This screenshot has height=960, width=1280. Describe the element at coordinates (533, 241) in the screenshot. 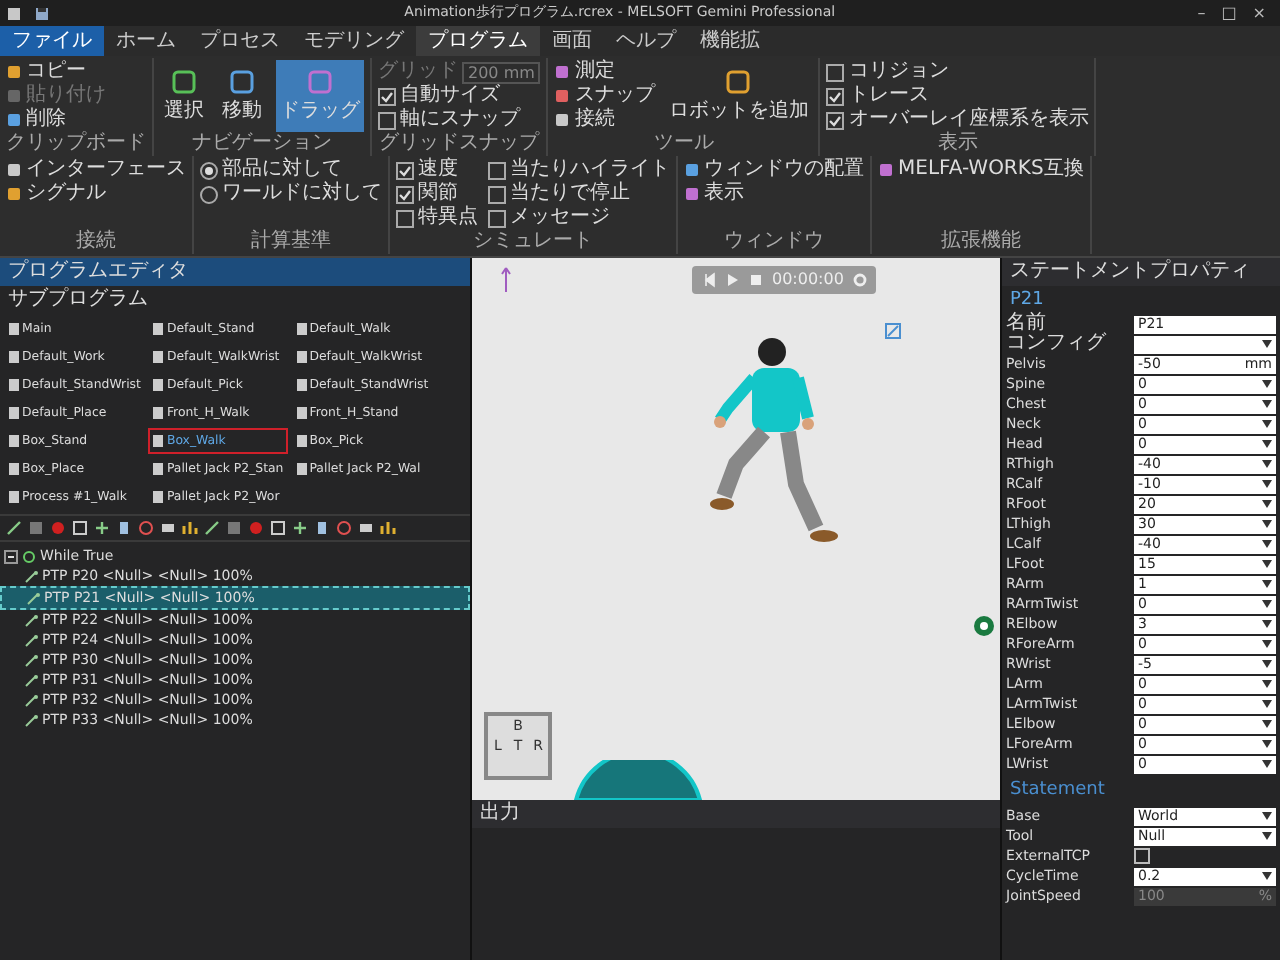

I see `group-label: シミュレート` at that location.